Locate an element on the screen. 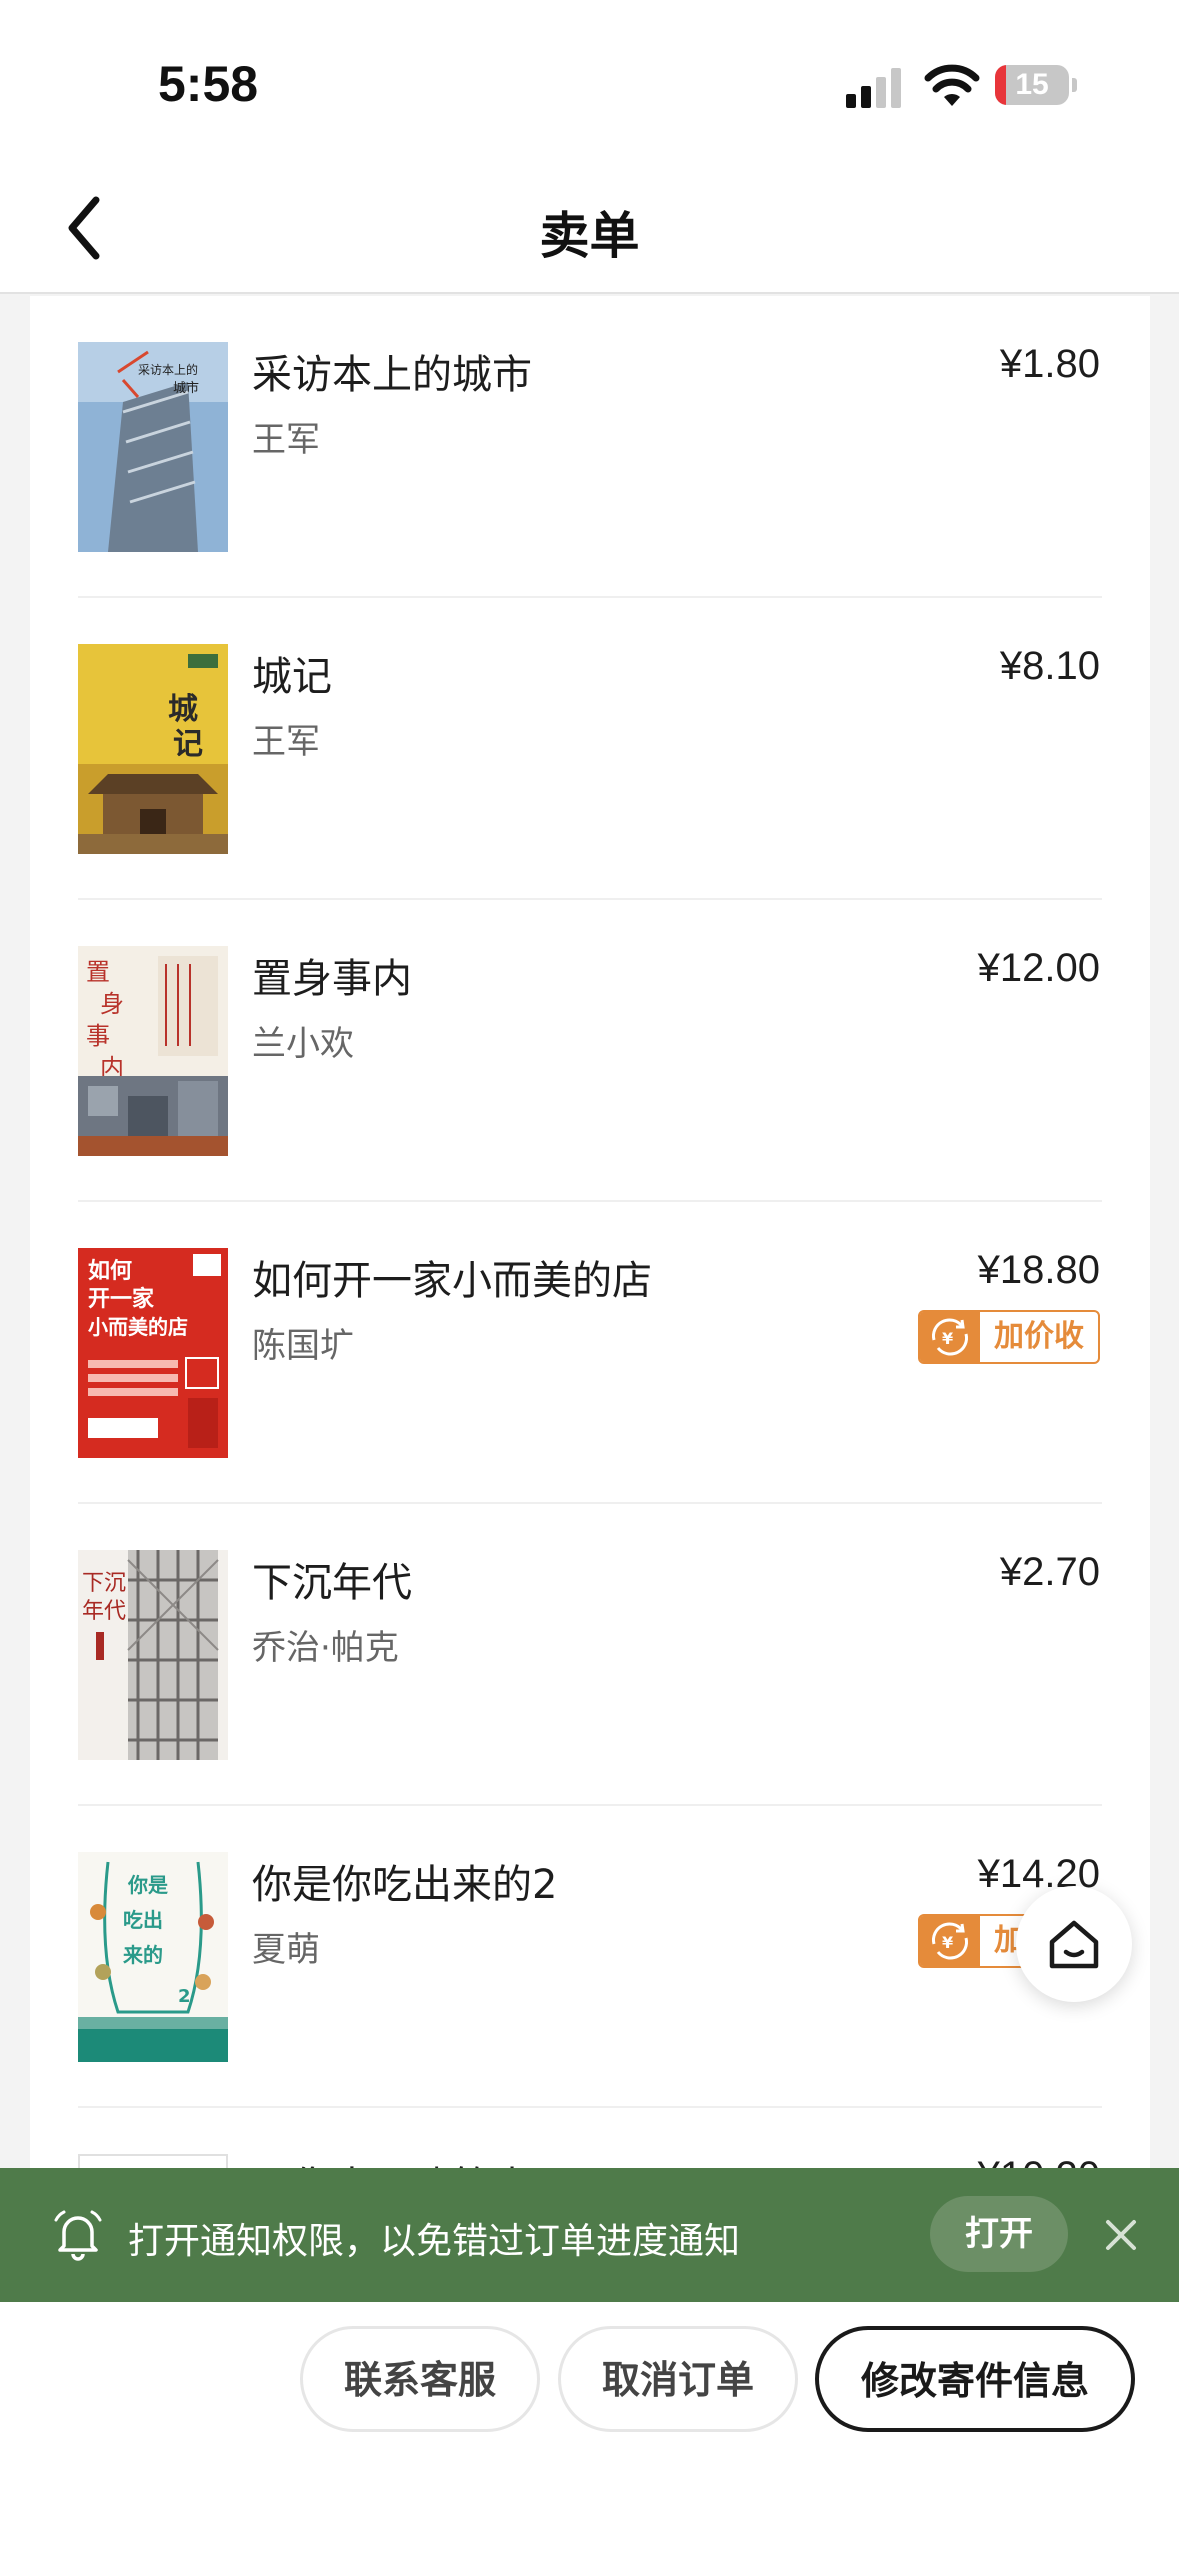 This screenshot has height=2556, width=1179. svg-text: 下沉 is located at coordinates (104, 1583).